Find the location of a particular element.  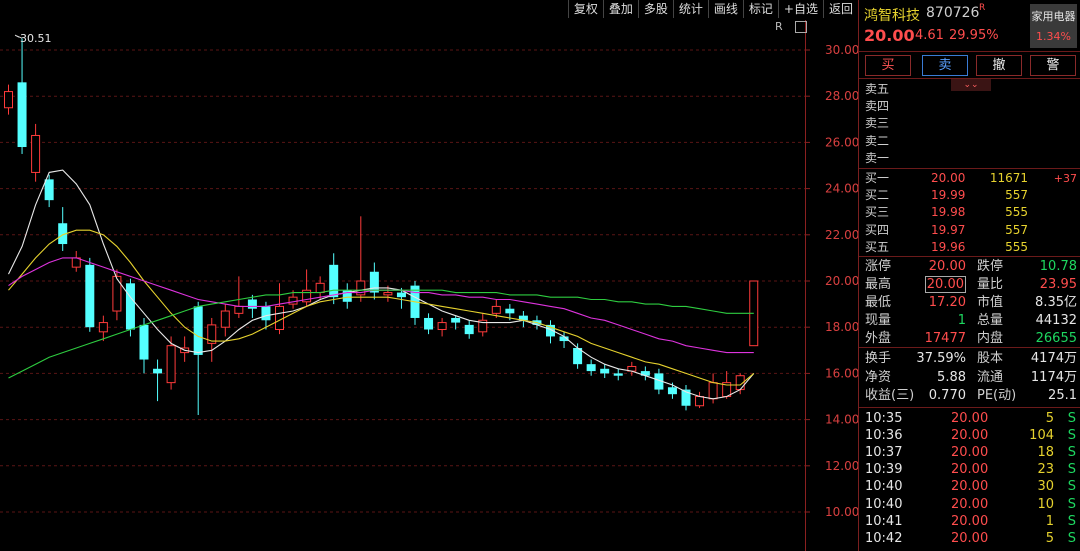

tick-volume: 23 is located at coordinates (1045, 470).